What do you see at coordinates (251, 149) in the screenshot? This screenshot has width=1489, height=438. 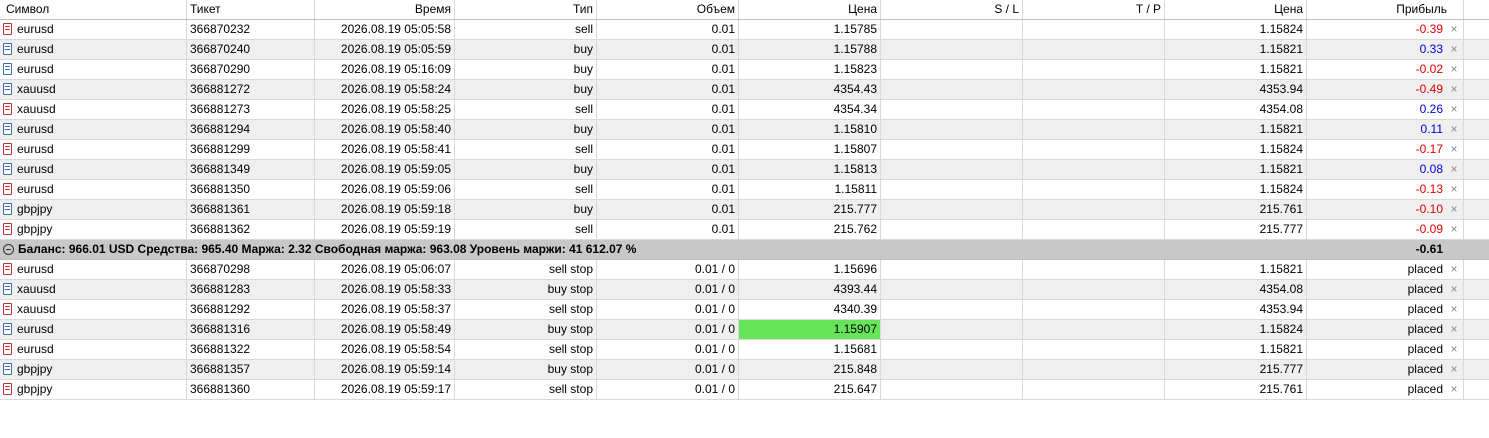 I see `ticket-cell: 366881299` at bounding box center [251, 149].